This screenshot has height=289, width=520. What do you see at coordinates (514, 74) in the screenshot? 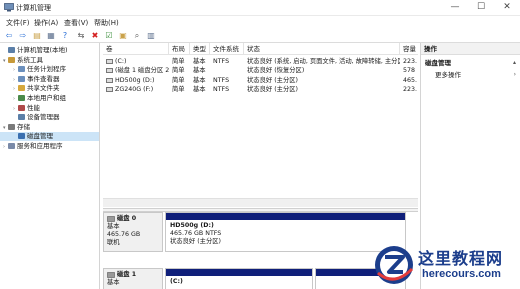
I see `chevron-right-icon: ›` at bounding box center [514, 74].